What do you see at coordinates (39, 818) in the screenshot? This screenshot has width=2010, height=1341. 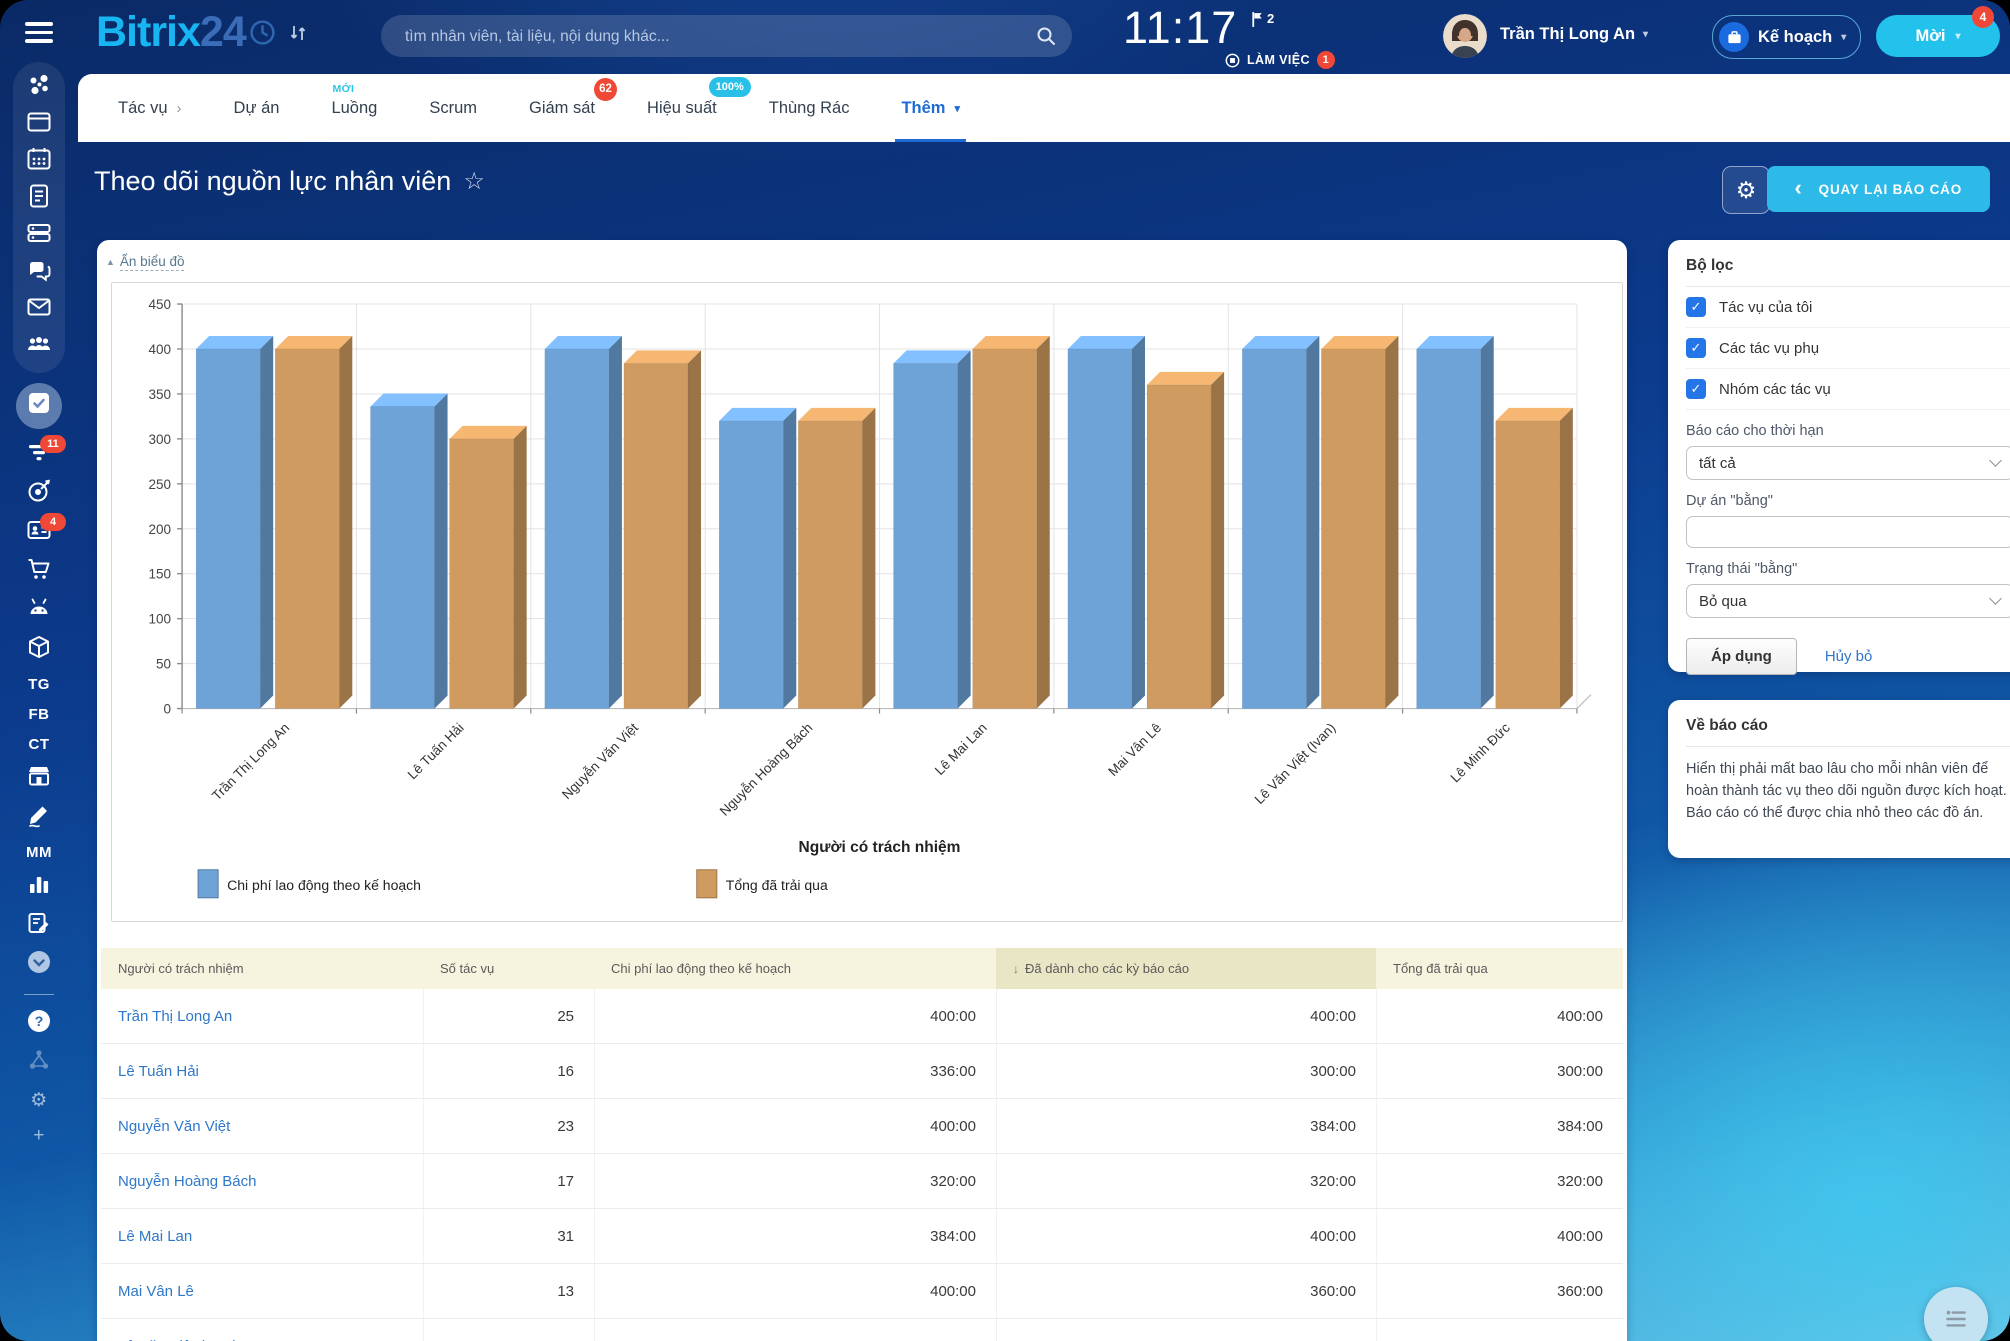 I see `sidebar-item-sign` at bounding box center [39, 818].